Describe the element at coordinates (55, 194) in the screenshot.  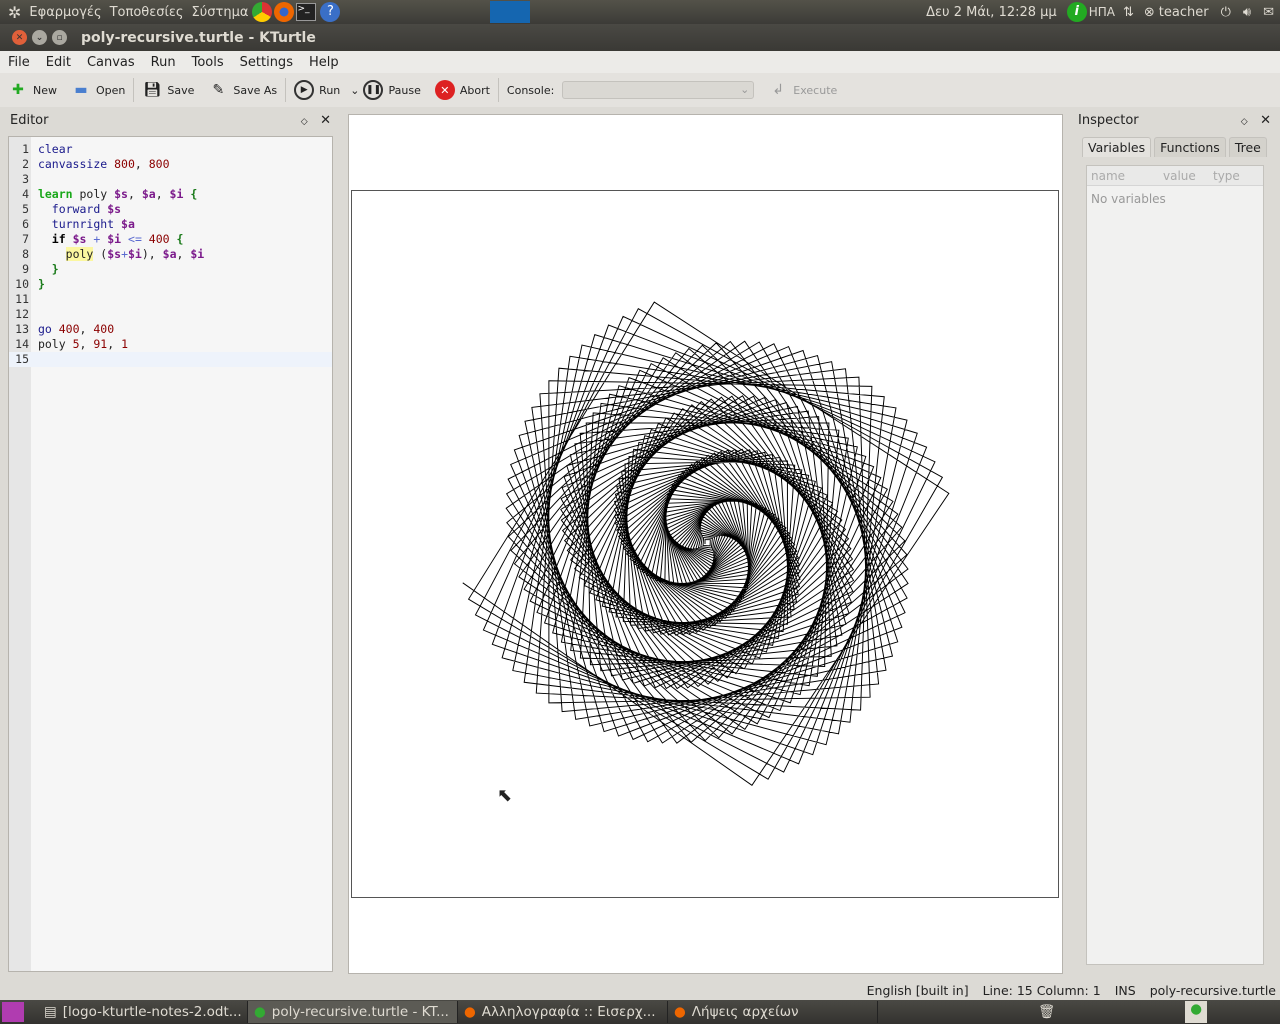
I see `code-token: learn` at that location.